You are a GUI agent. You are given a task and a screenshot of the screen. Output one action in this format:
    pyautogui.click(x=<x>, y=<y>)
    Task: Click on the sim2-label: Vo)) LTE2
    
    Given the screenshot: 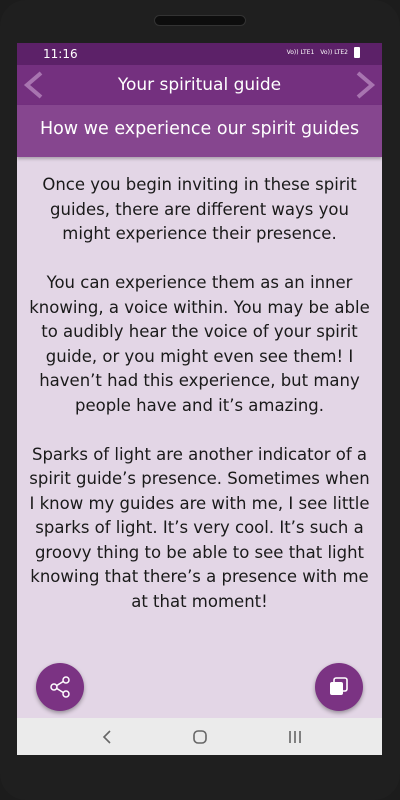 What is the action you would take?
    pyautogui.click(x=334, y=52)
    